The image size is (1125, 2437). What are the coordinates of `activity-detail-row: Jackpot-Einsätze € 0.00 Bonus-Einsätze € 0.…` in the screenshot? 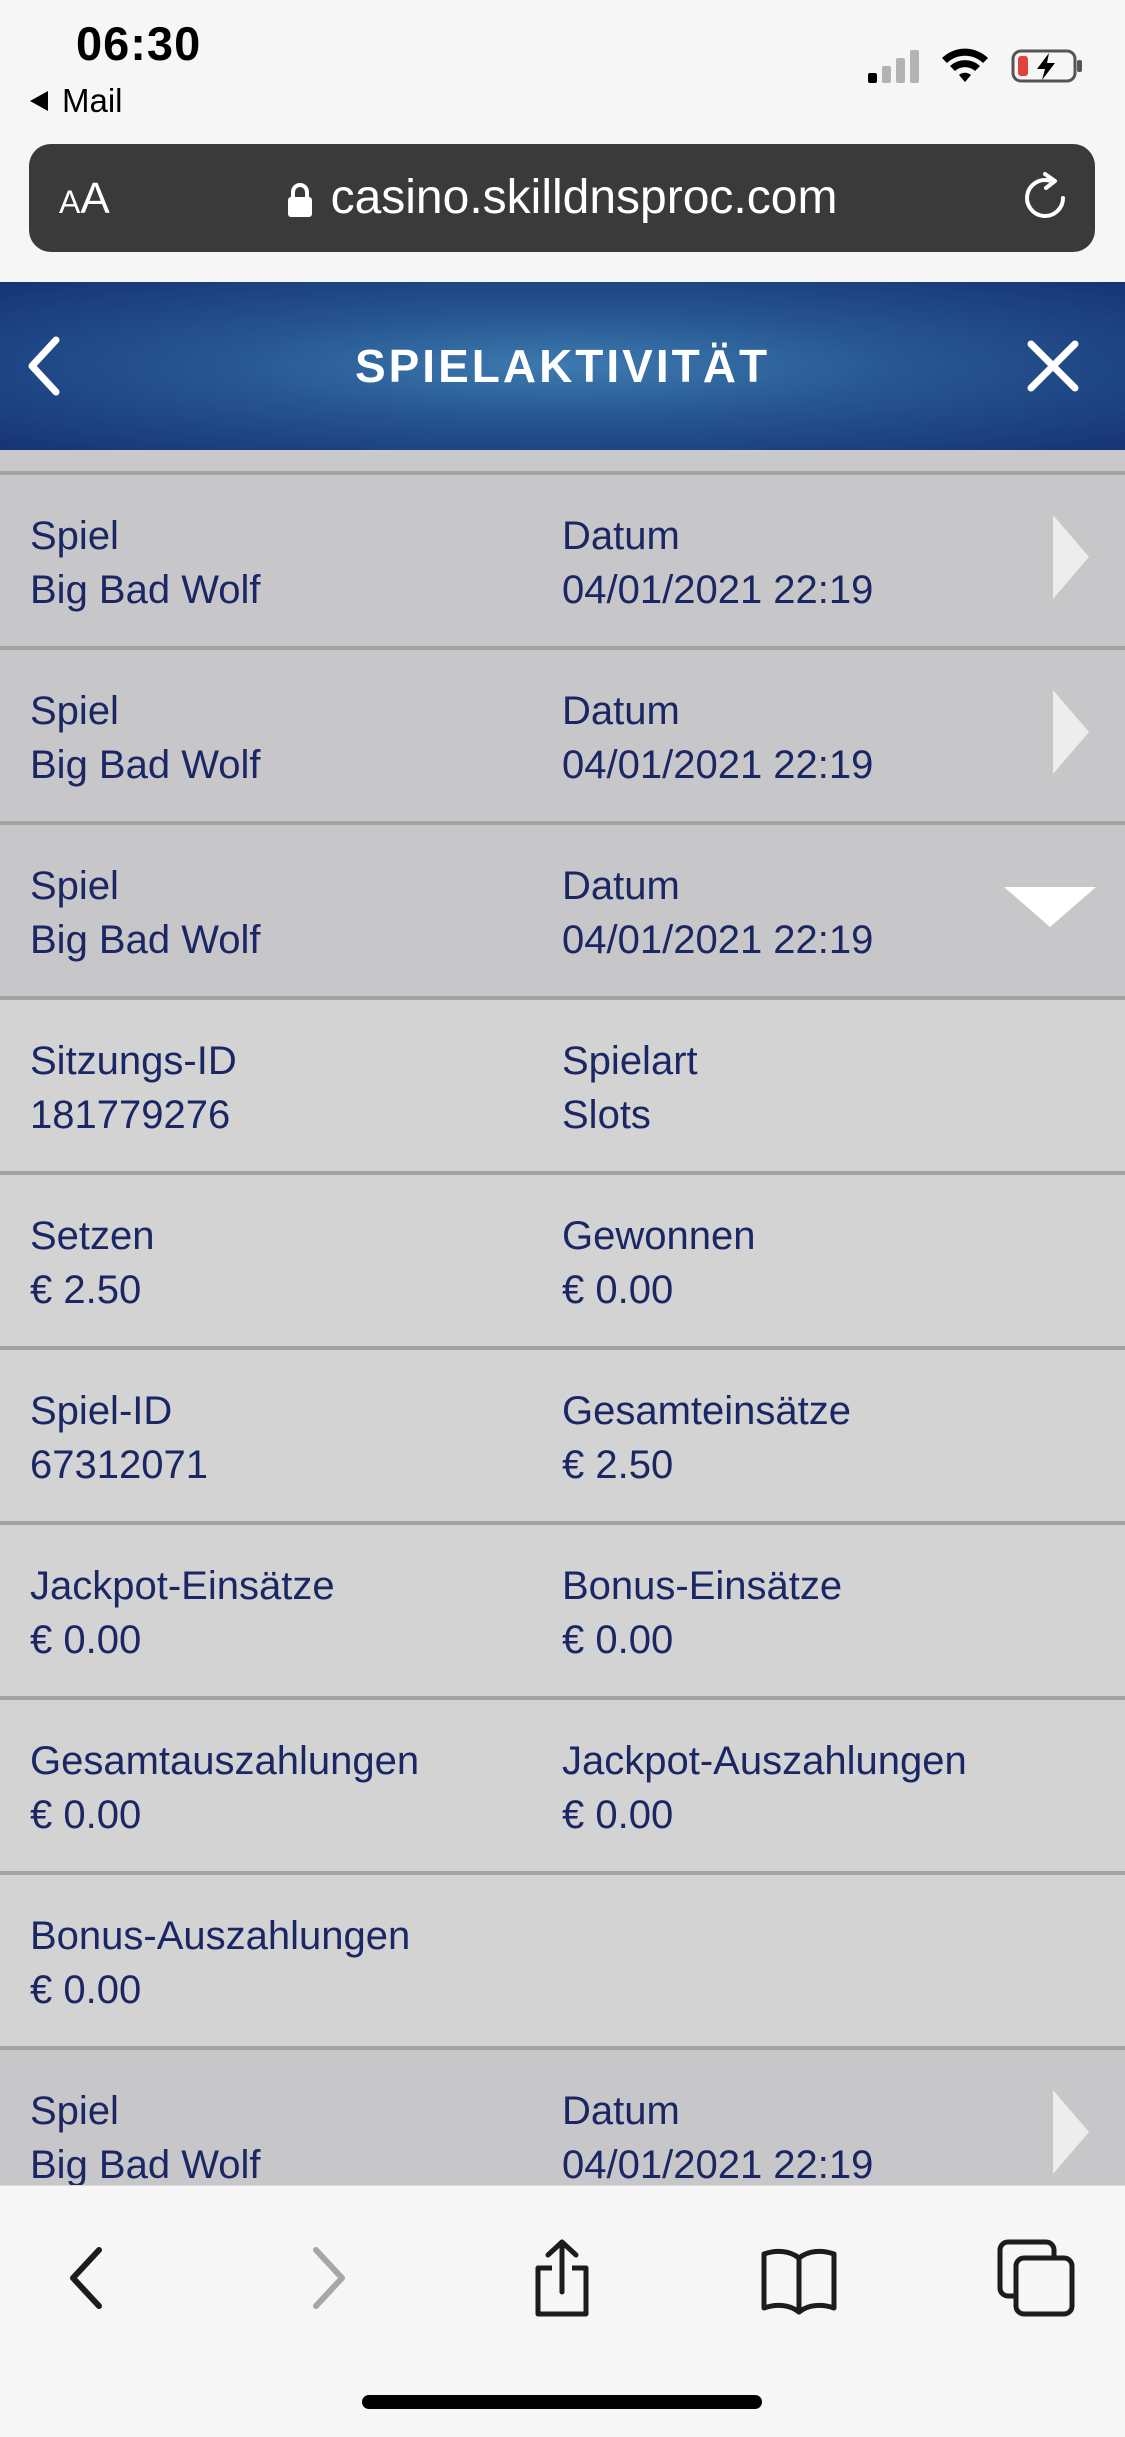 It's located at (562, 1612).